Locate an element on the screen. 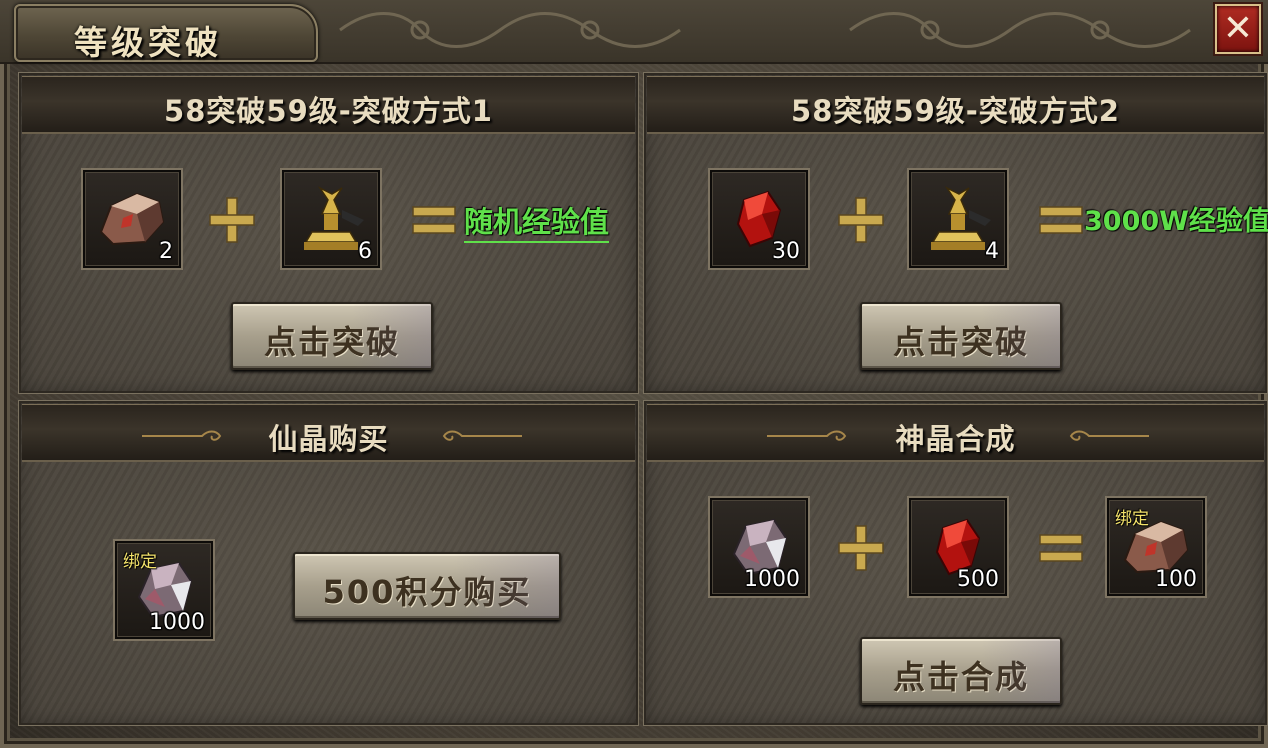 This screenshot has height=748, width=1268. synthesis-item-quartz: 1000 is located at coordinates (759, 547).